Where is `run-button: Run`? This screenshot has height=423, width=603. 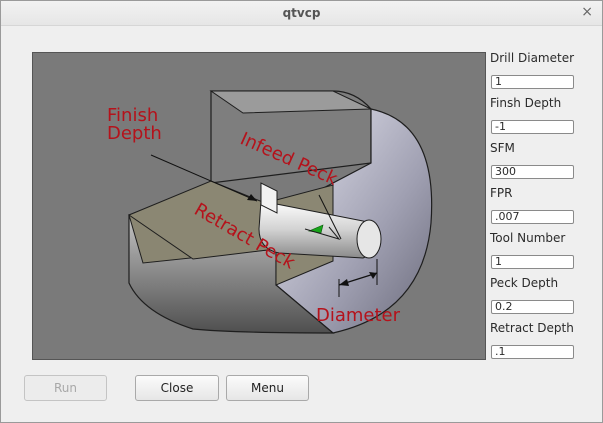 run-button: Run is located at coordinates (65, 388).